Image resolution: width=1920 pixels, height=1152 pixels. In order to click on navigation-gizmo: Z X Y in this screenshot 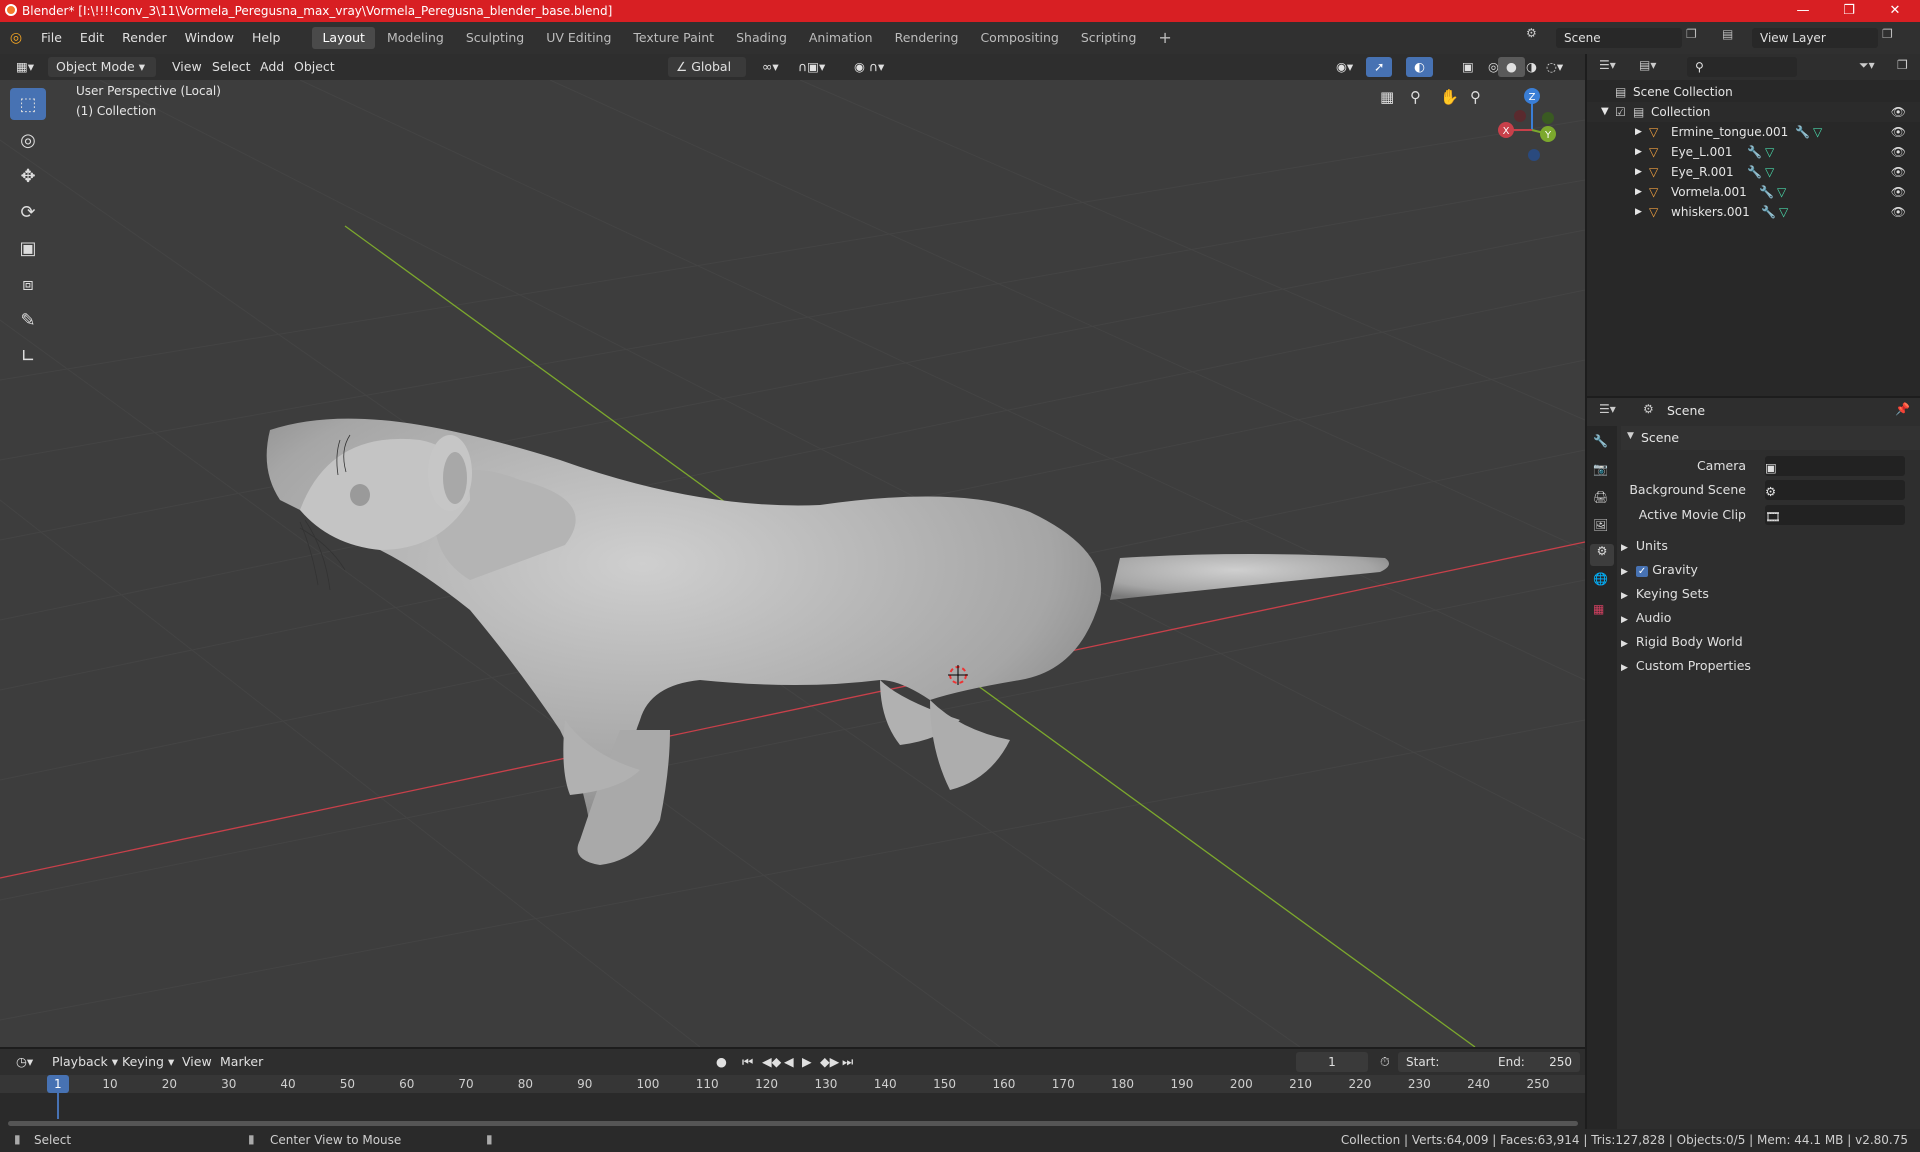, I will do `click(1527, 124)`.